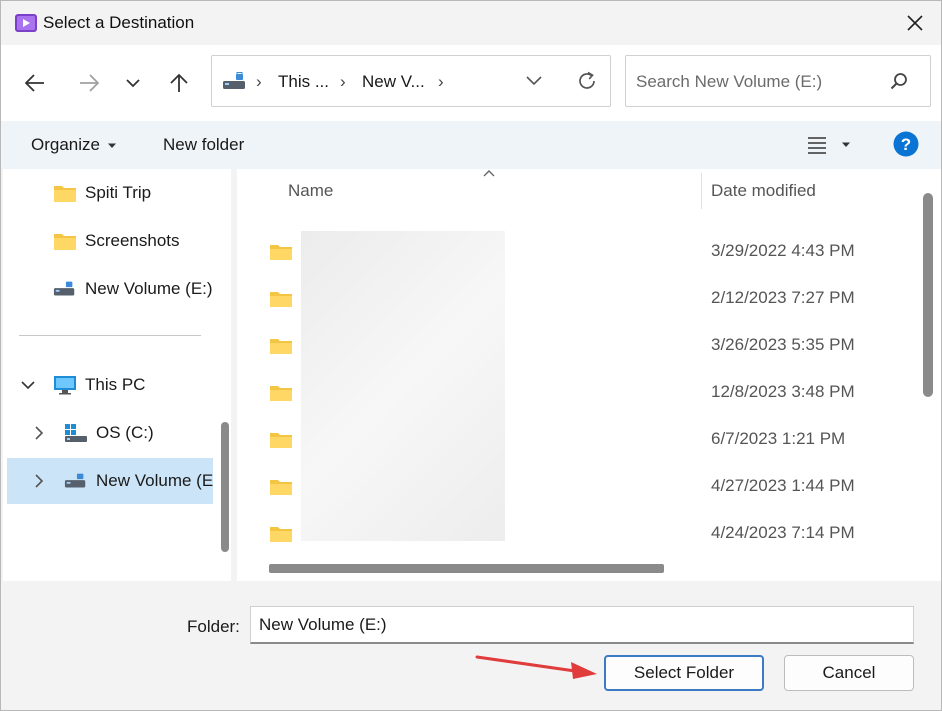 The image size is (942, 711). What do you see at coordinates (783, 391) in the screenshot?
I see `file-date-modified: 12/8/2023 3:48 PM` at bounding box center [783, 391].